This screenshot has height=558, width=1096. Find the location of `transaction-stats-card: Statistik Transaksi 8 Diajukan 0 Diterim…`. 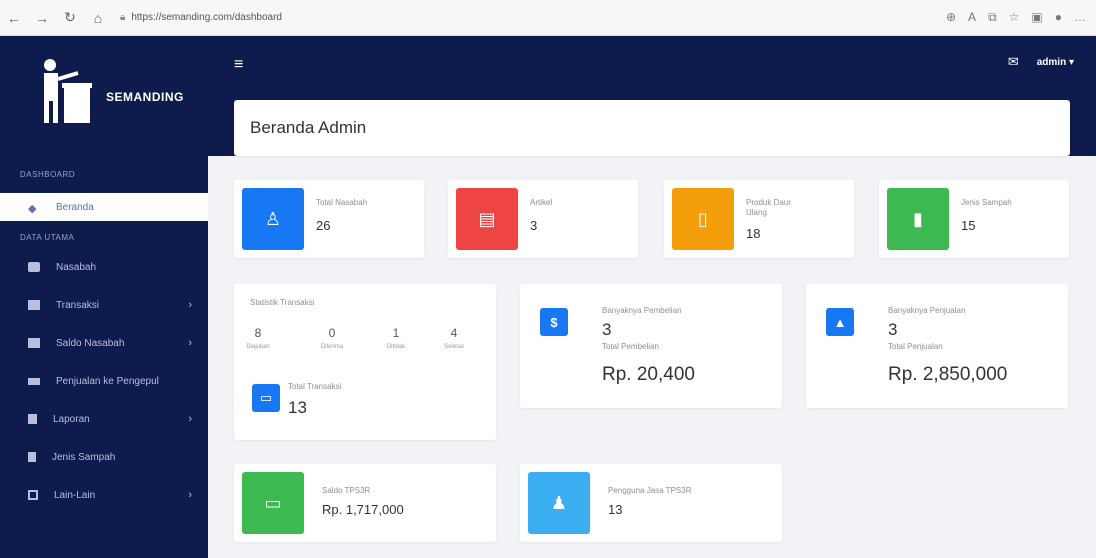

transaction-stats-card: Statistik Transaksi 8 Diajukan 0 Diterim… is located at coordinates (365, 362).